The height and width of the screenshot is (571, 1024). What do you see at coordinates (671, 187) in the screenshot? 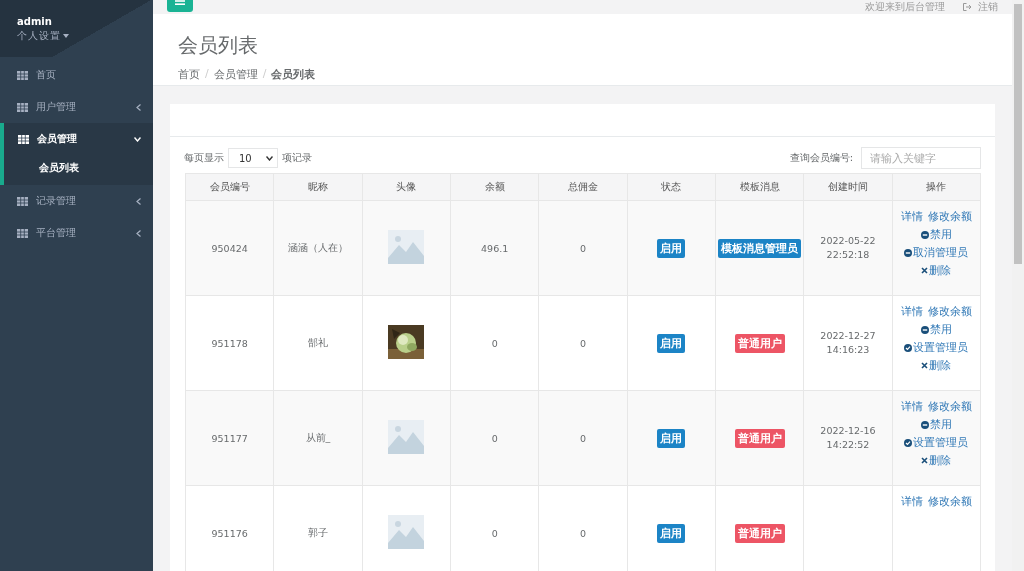
I see `column-header: 状态` at bounding box center [671, 187].